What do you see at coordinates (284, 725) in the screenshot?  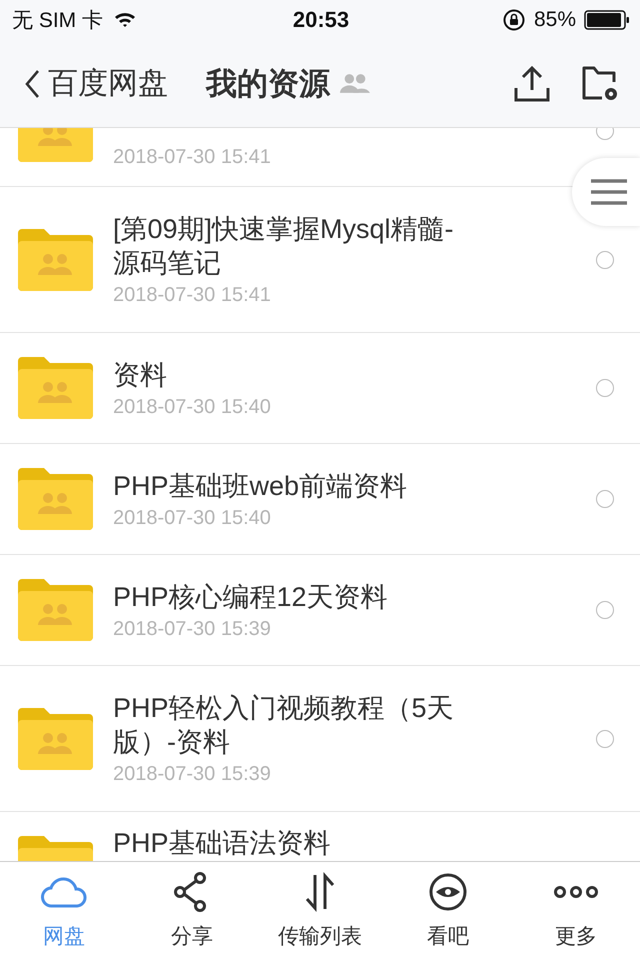 I see `folder-name: PHP轻松入门视频教程（5天版）-资料` at bounding box center [284, 725].